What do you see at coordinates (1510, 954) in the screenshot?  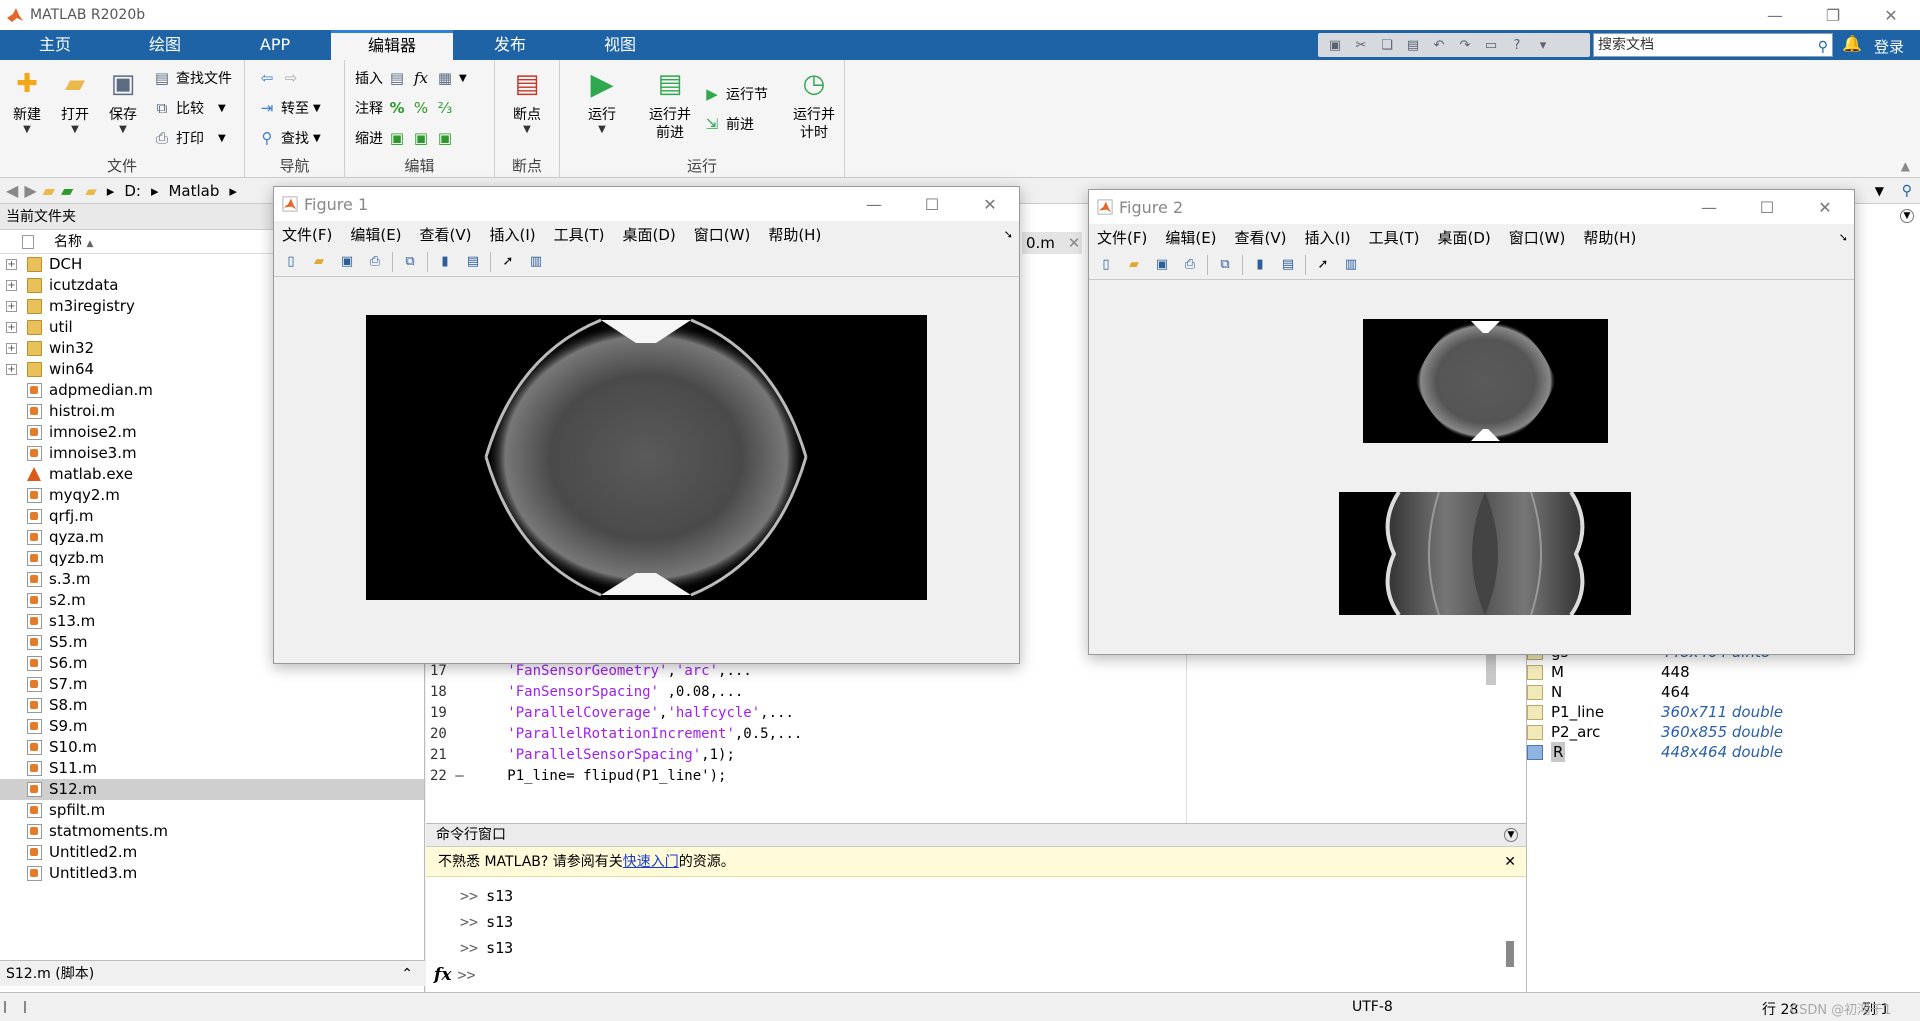 I see `command-scrollbar` at bounding box center [1510, 954].